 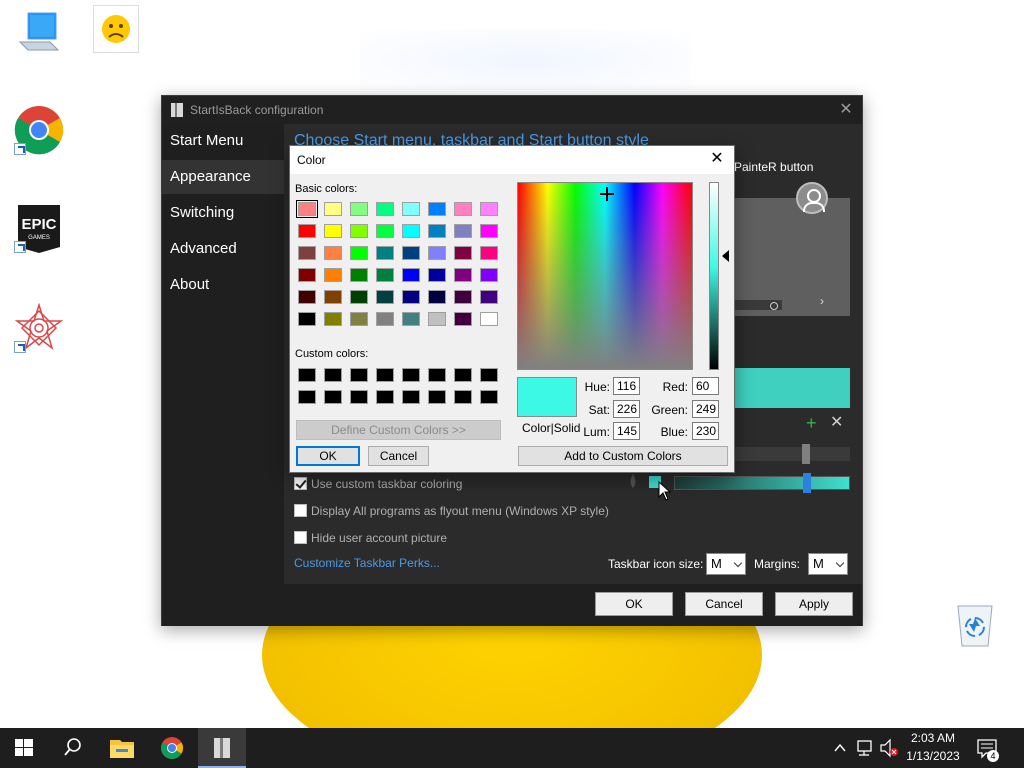 I want to click on transparency-slider, so click(x=792, y=454).